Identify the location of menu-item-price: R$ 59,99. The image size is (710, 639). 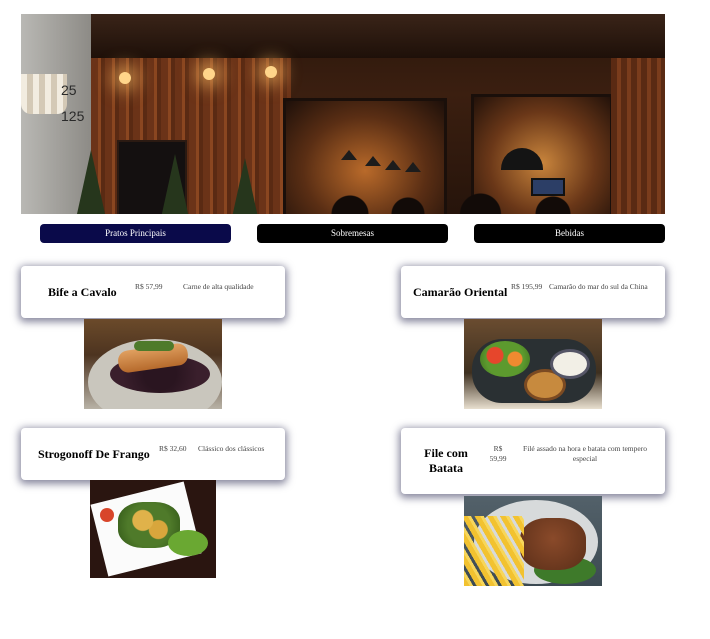
(498, 453).